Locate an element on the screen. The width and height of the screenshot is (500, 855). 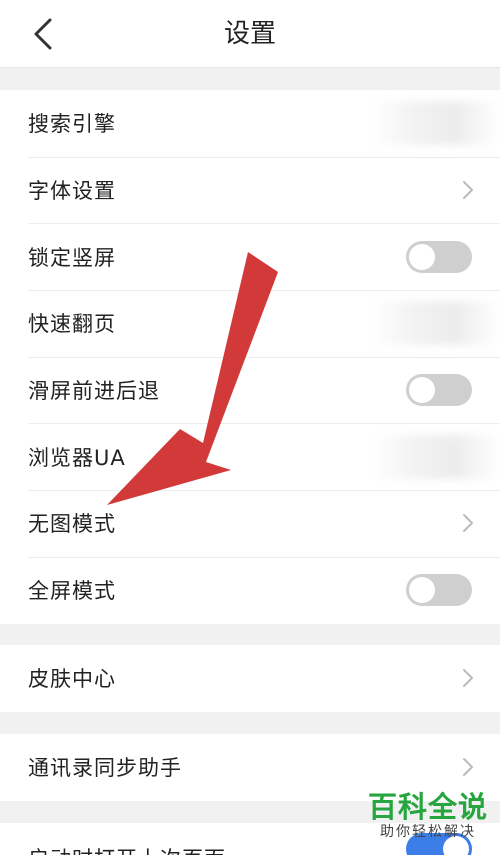
setting-fullscreen: 全屏模式 is located at coordinates (250, 590).